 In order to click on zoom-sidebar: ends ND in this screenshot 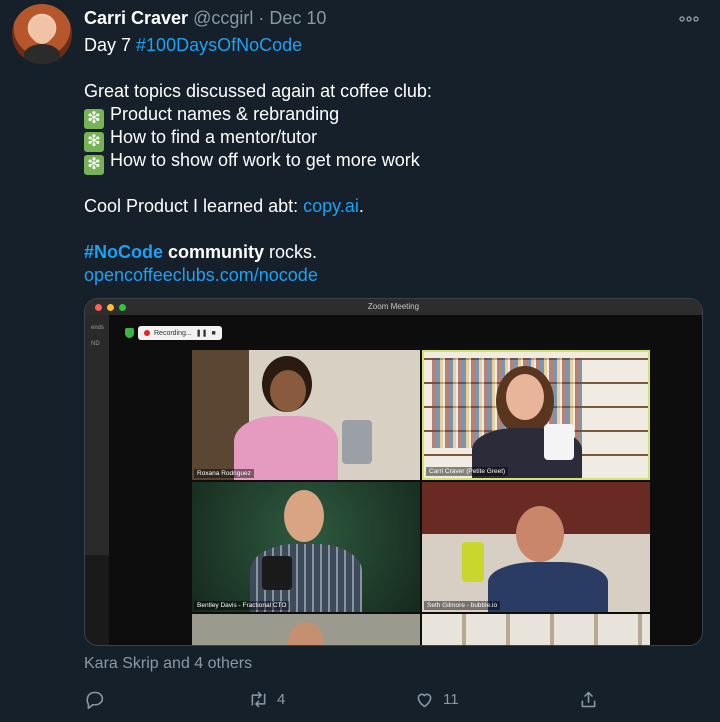, I will do `click(97, 435)`.